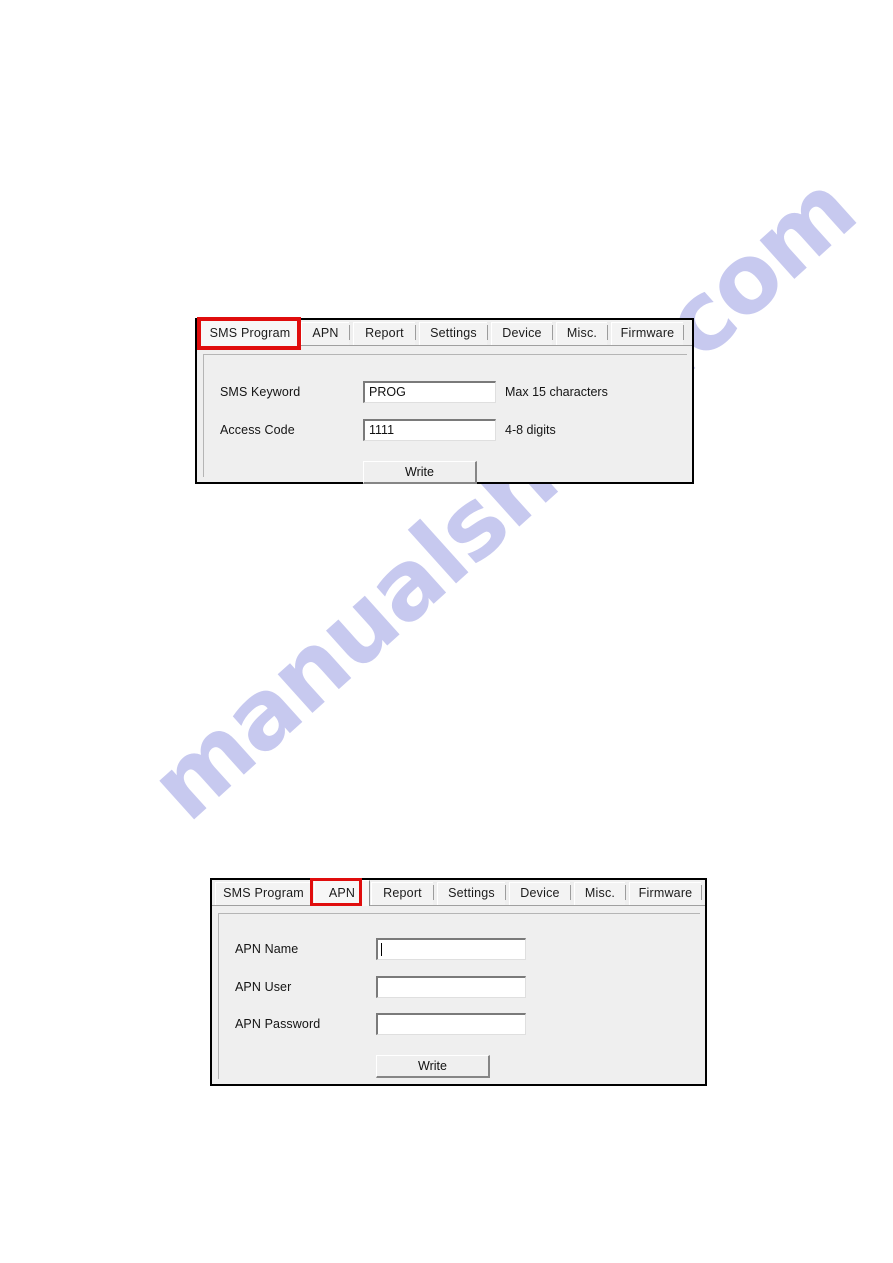  Describe the element at coordinates (260, 392) in the screenshot. I see `sms-keyword-label: SMS Keyword` at that location.